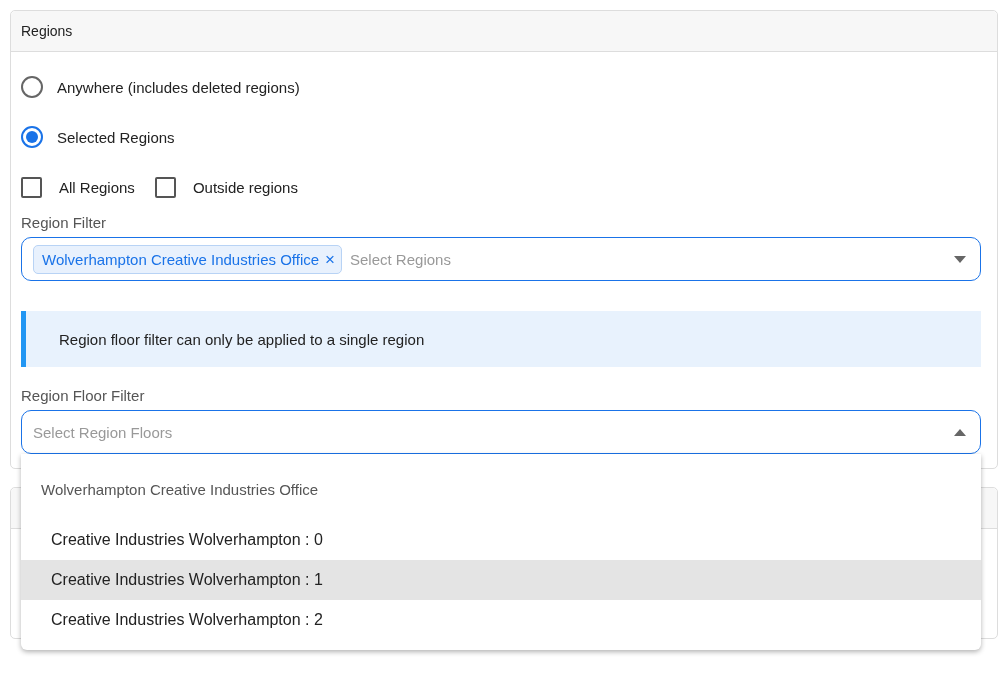 The image size is (1005, 673). I want to click on radio-label: Anywhere (includes deleted regions), so click(178, 87).